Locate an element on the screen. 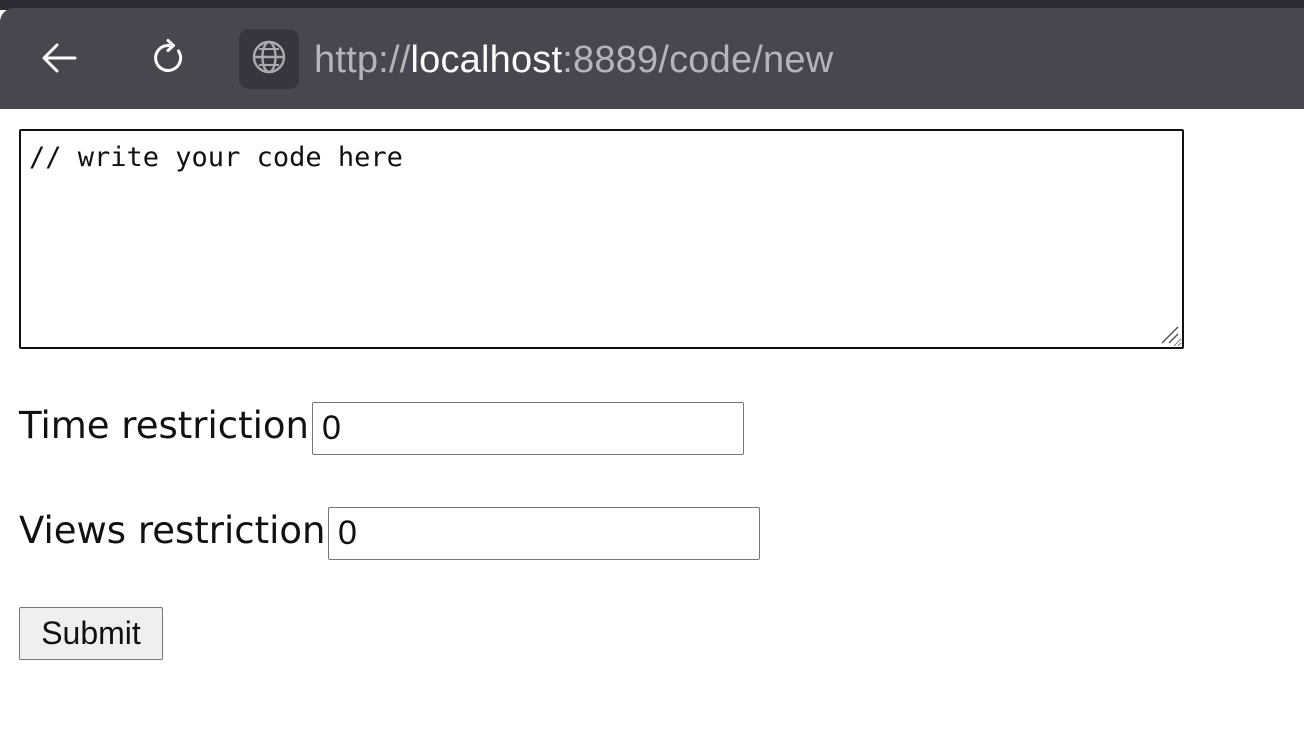 The image size is (1304, 756). site-info-button is located at coordinates (269, 59).